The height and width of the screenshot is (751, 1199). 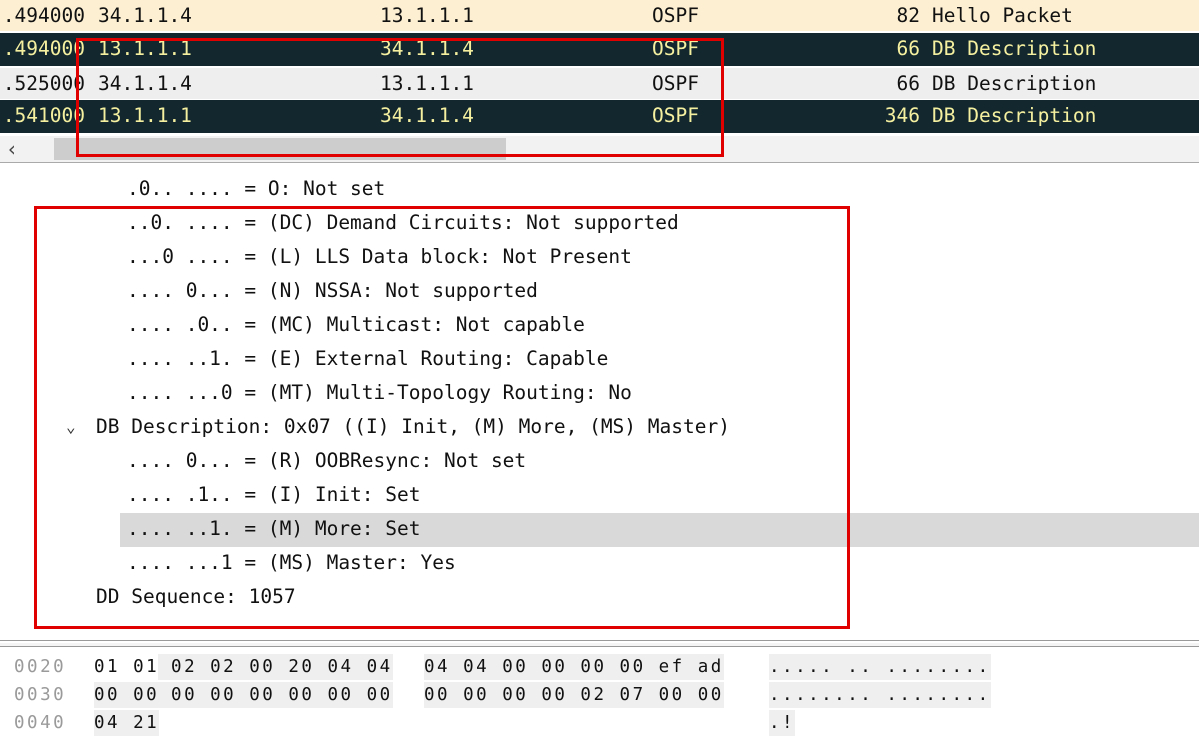 What do you see at coordinates (40, 723) in the screenshot?
I see `hex-offset: 0040` at bounding box center [40, 723].